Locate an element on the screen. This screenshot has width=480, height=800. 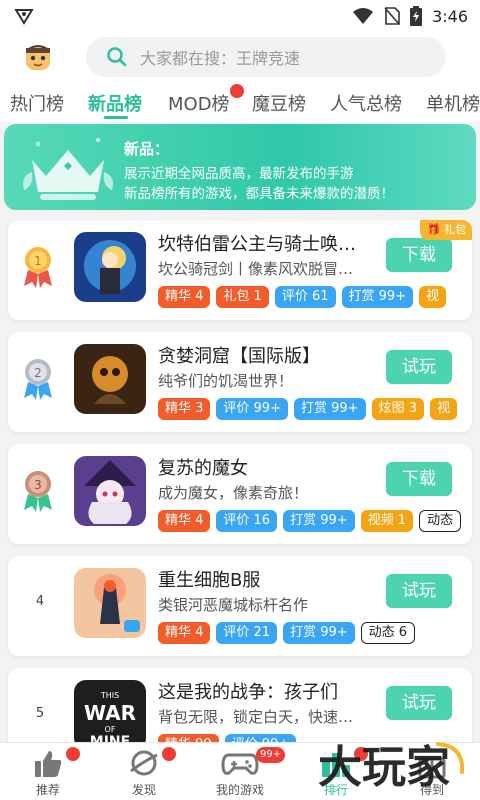
game-icon: THIS WAR OF MINE is located at coordinates (110, 715).